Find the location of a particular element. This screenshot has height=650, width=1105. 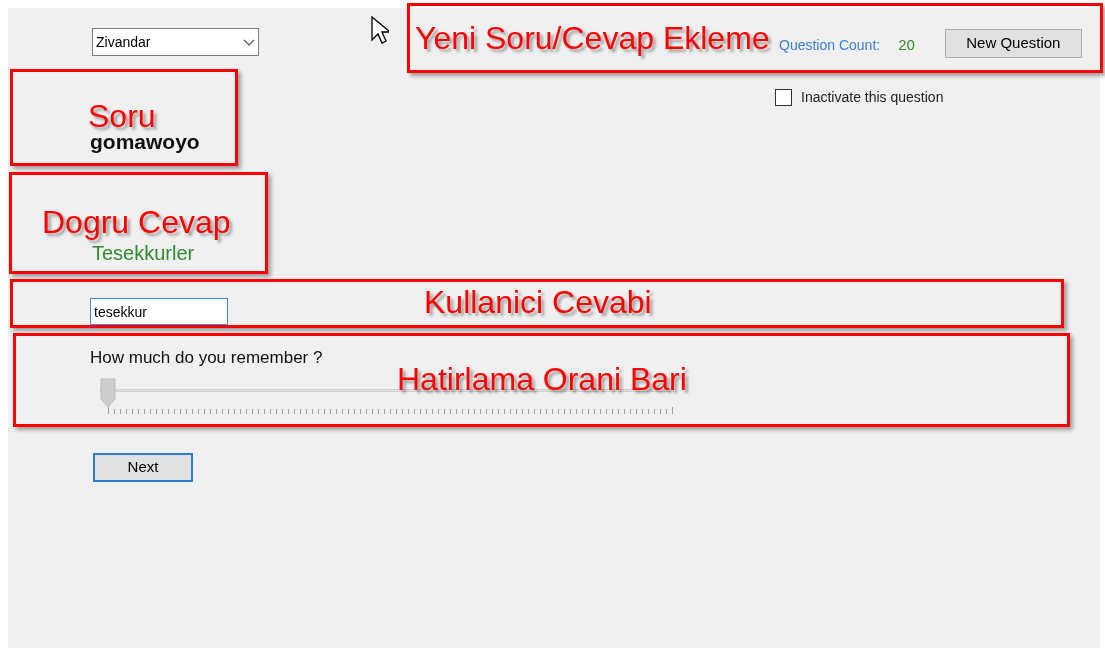

next-button: Next is located at coordinates (143, 467).